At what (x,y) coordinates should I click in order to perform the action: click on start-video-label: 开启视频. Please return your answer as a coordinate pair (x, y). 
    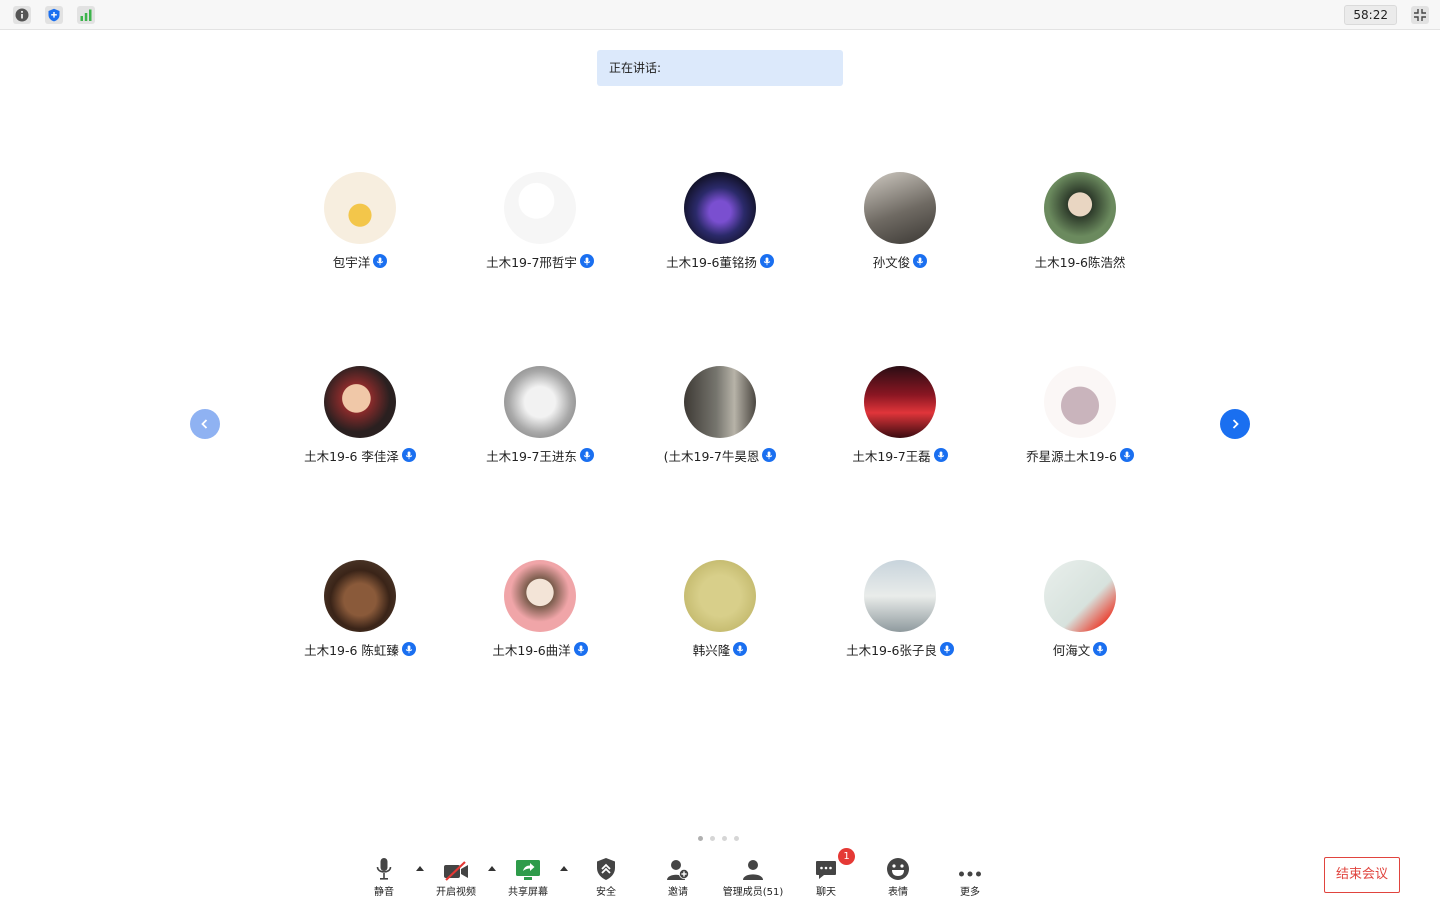
    Looking at the image, I should click on (456, 892).